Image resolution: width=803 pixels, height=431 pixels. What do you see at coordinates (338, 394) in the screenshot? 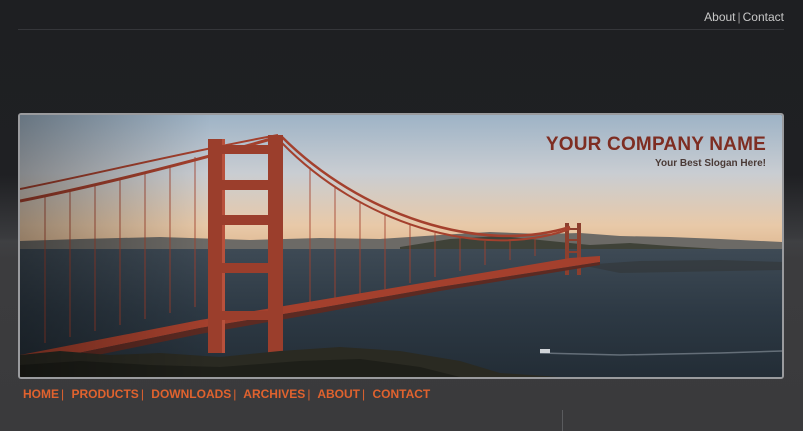
I see `nav-item-about: ABOUT` at bounding box center [338, 394].